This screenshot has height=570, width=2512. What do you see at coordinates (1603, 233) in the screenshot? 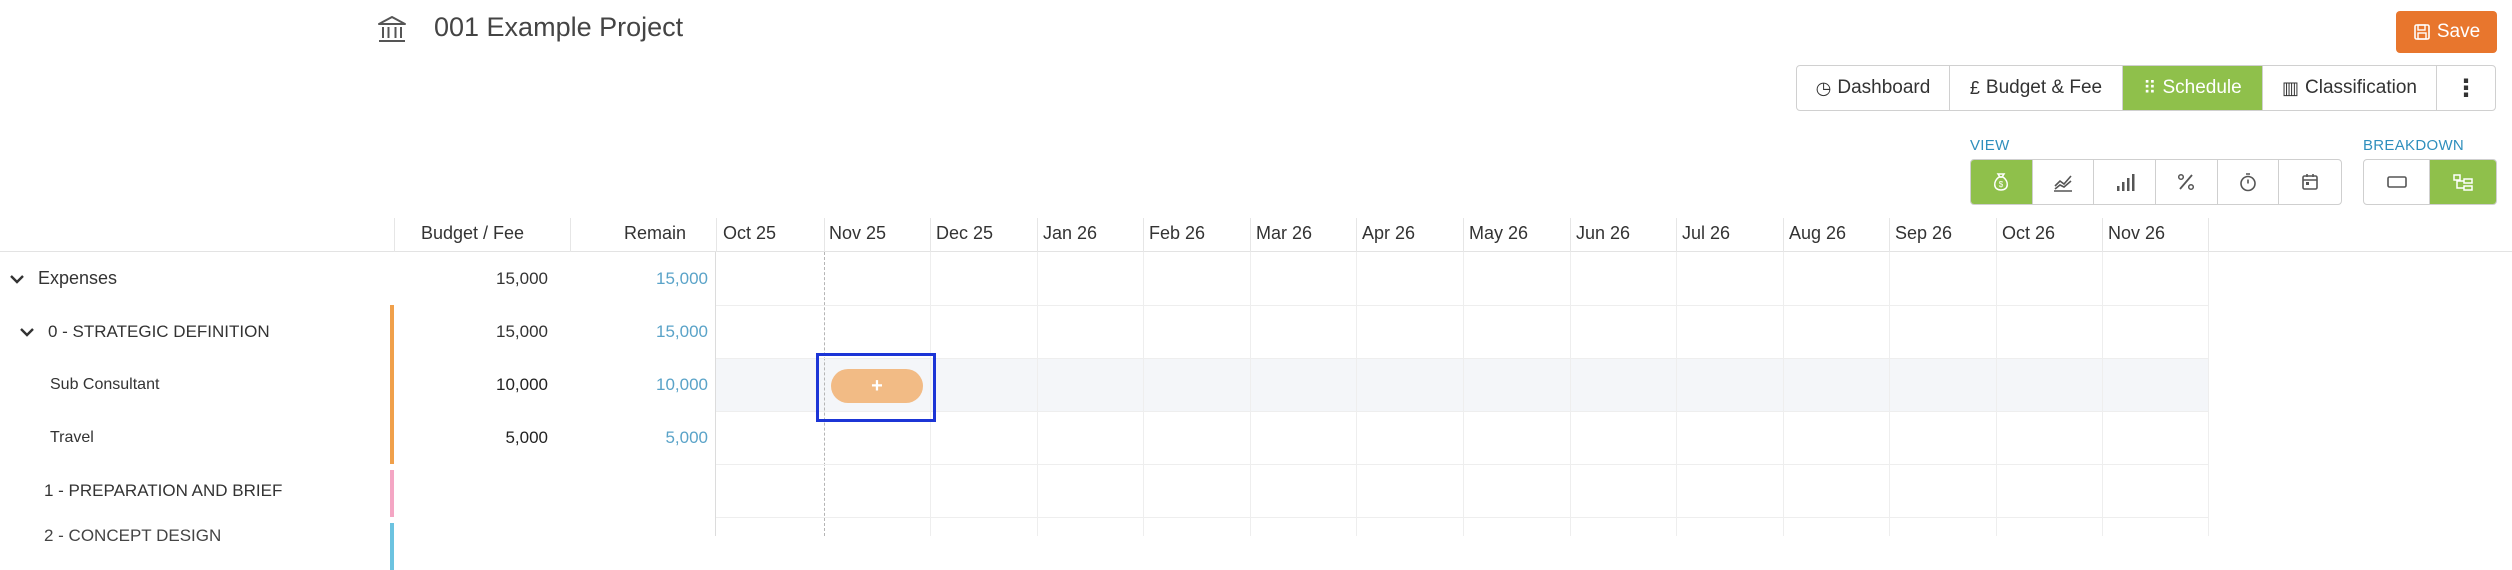
I see `month-header: Jun 26` at bounding box center [1603, 233].